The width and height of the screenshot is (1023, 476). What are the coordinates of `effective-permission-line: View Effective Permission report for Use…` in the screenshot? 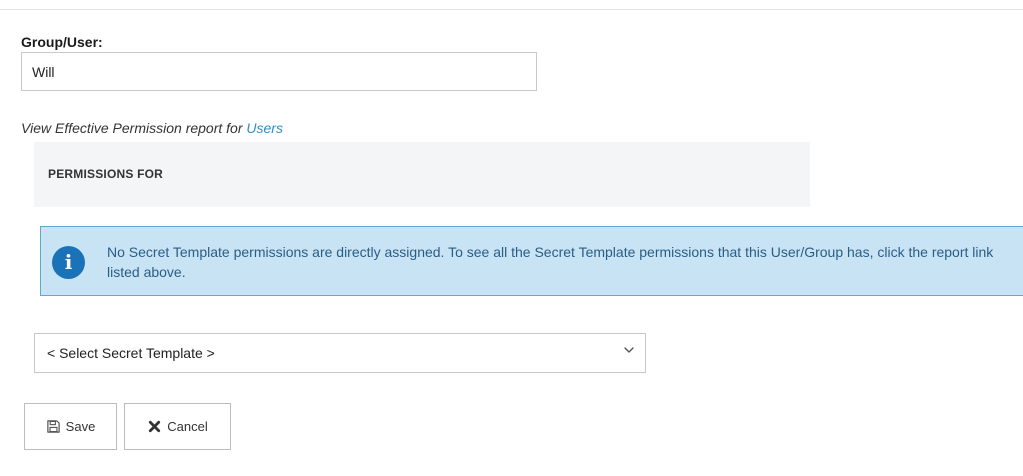 It's located at (152, 128).